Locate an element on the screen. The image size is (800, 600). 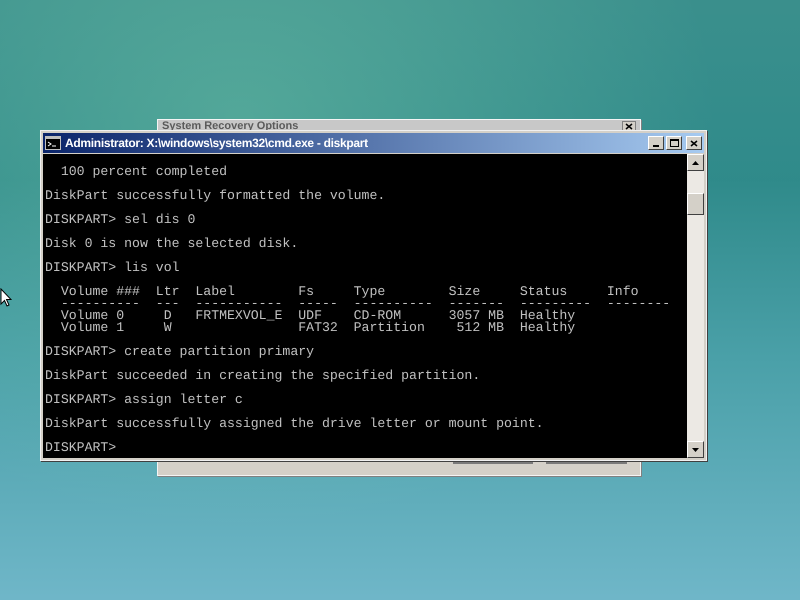
window-title: Administrator: X:\windows\system32\cmd.exe - diskpart is located at coordinates (217, 143).